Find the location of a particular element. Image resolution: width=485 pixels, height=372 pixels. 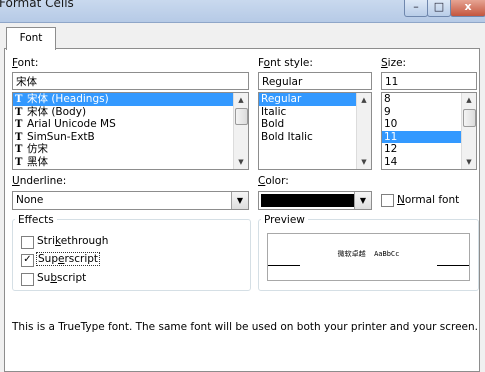

font-style-label: Font style: is located at coordinates (285, 63).